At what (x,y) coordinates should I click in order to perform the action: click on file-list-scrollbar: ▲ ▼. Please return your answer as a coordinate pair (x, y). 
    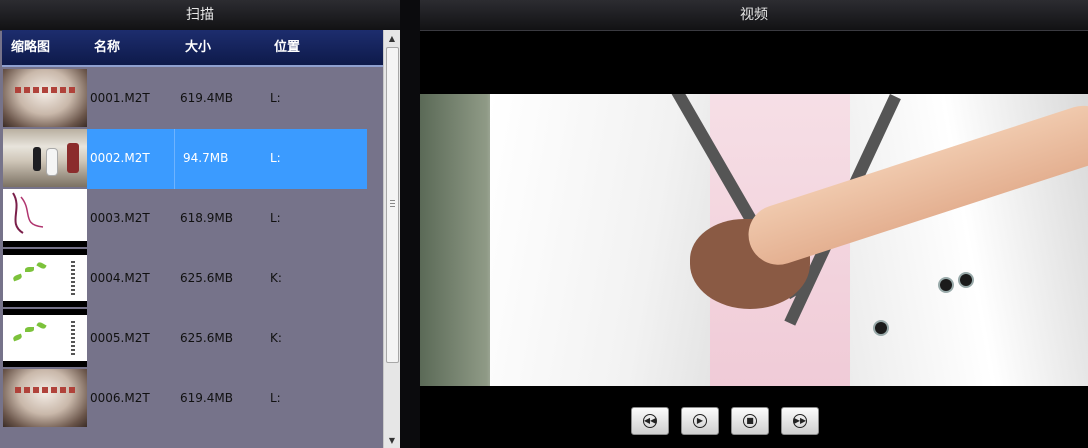
    Looking at the image, I should click on (391, 239).